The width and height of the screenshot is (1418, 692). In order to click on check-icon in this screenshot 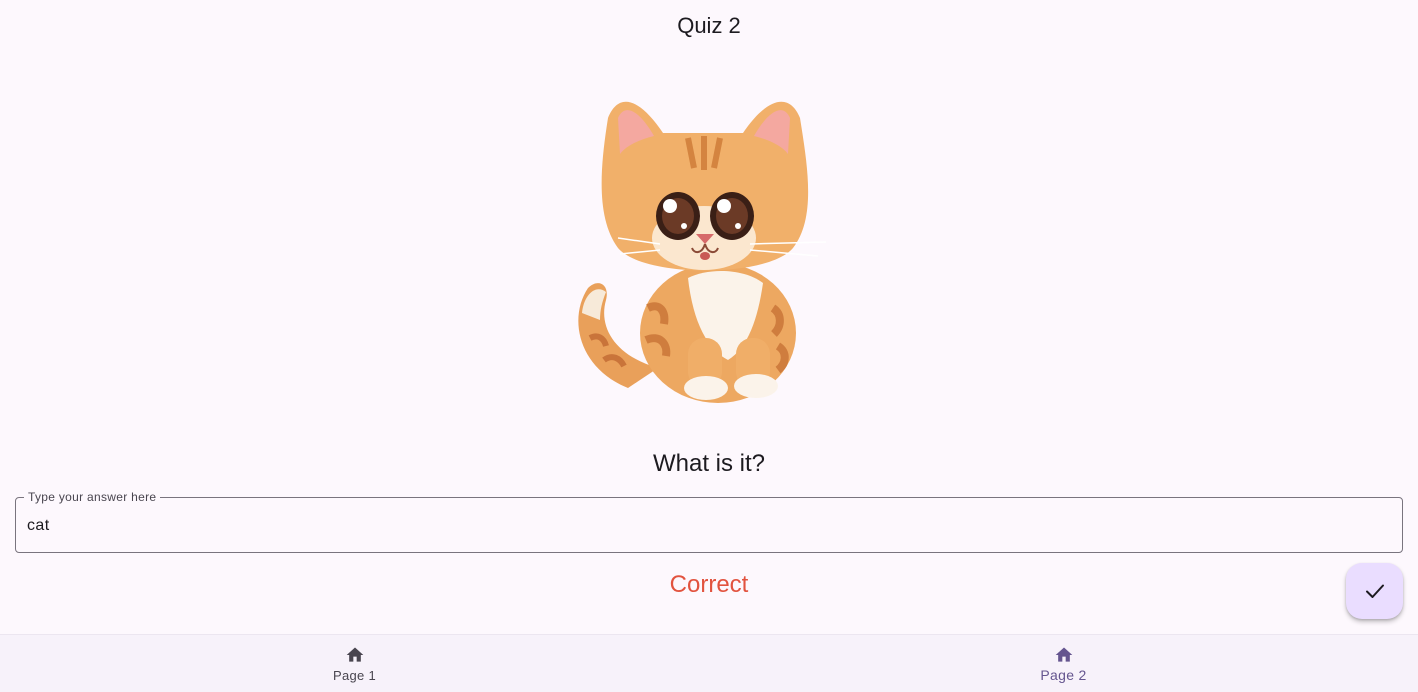, I will do `click(1374, 591)`.